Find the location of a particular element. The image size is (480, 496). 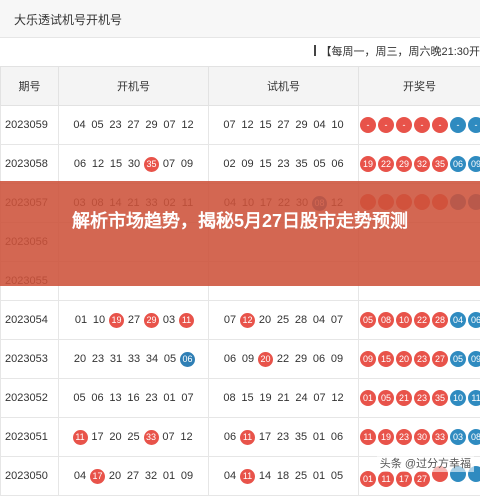

red-ball: 22 is located at coordinates (422, 320).